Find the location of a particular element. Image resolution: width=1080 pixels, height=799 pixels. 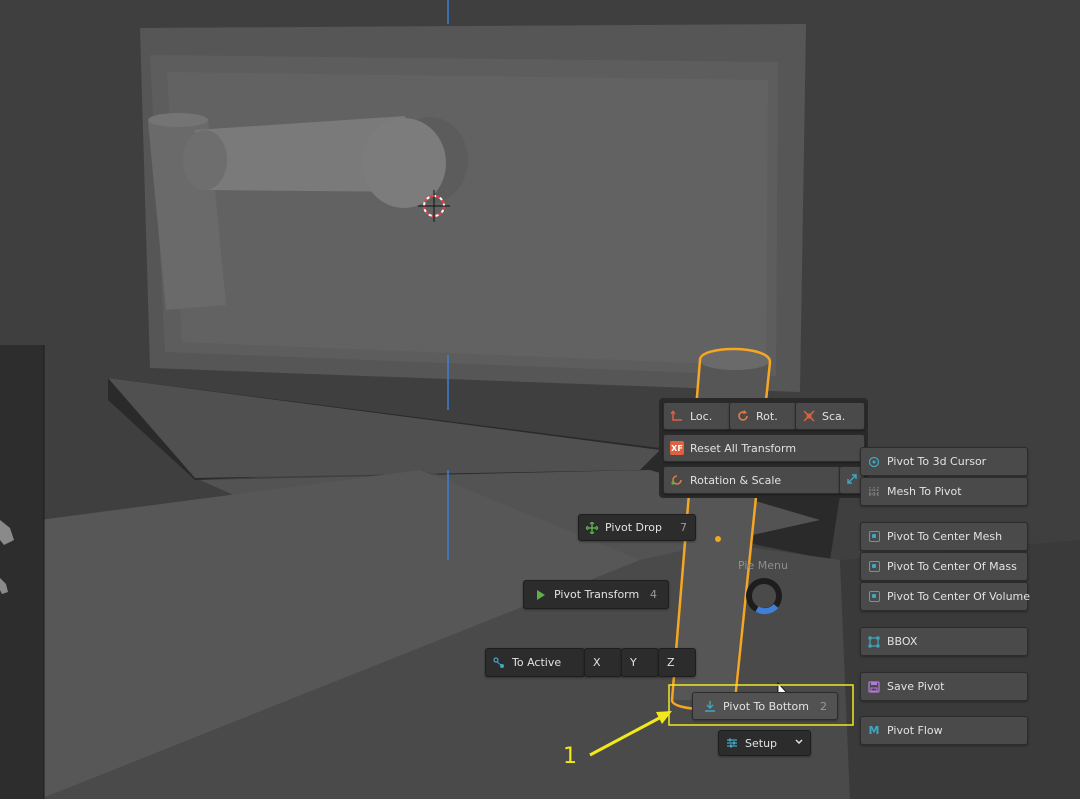

setup-dropdown: Setup is located at coordinates (764, 743).